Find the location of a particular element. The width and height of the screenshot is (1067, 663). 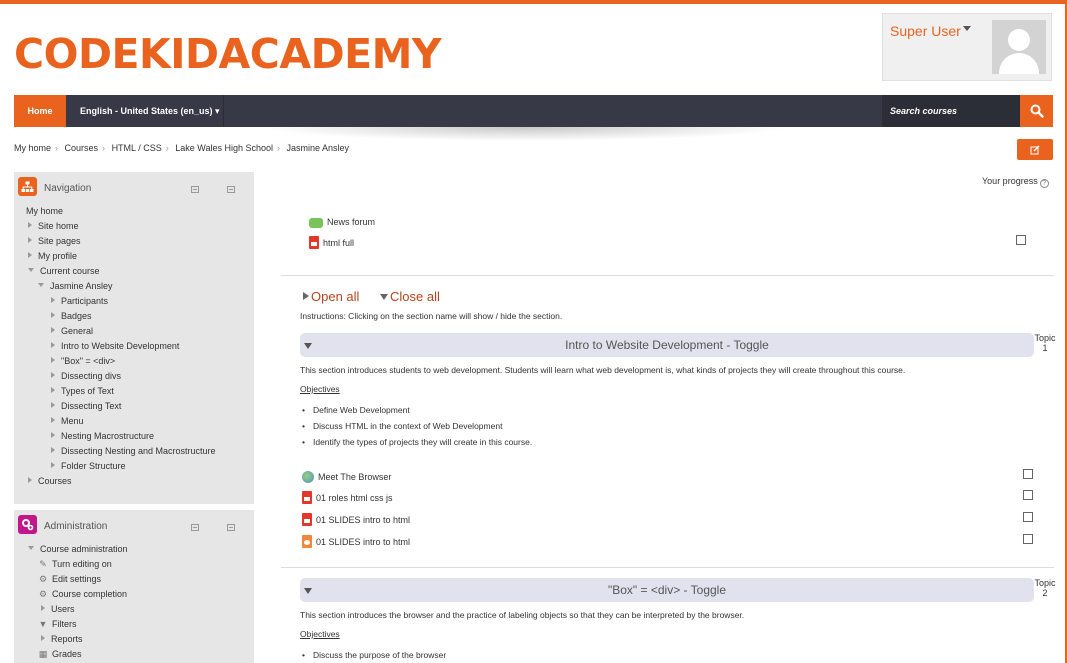

avatar is located at coordinates (1019, 47).